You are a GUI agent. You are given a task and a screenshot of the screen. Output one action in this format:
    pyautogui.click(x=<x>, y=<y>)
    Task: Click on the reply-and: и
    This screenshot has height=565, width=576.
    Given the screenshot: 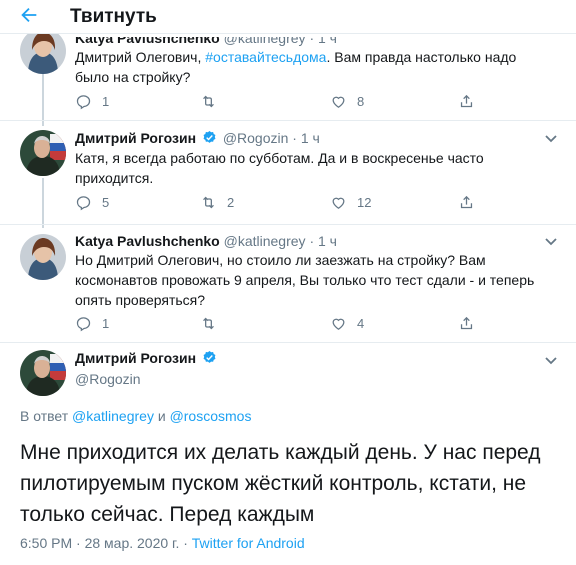 What is the action you would take?
    pyautogui.click(x=161, y=416)
    